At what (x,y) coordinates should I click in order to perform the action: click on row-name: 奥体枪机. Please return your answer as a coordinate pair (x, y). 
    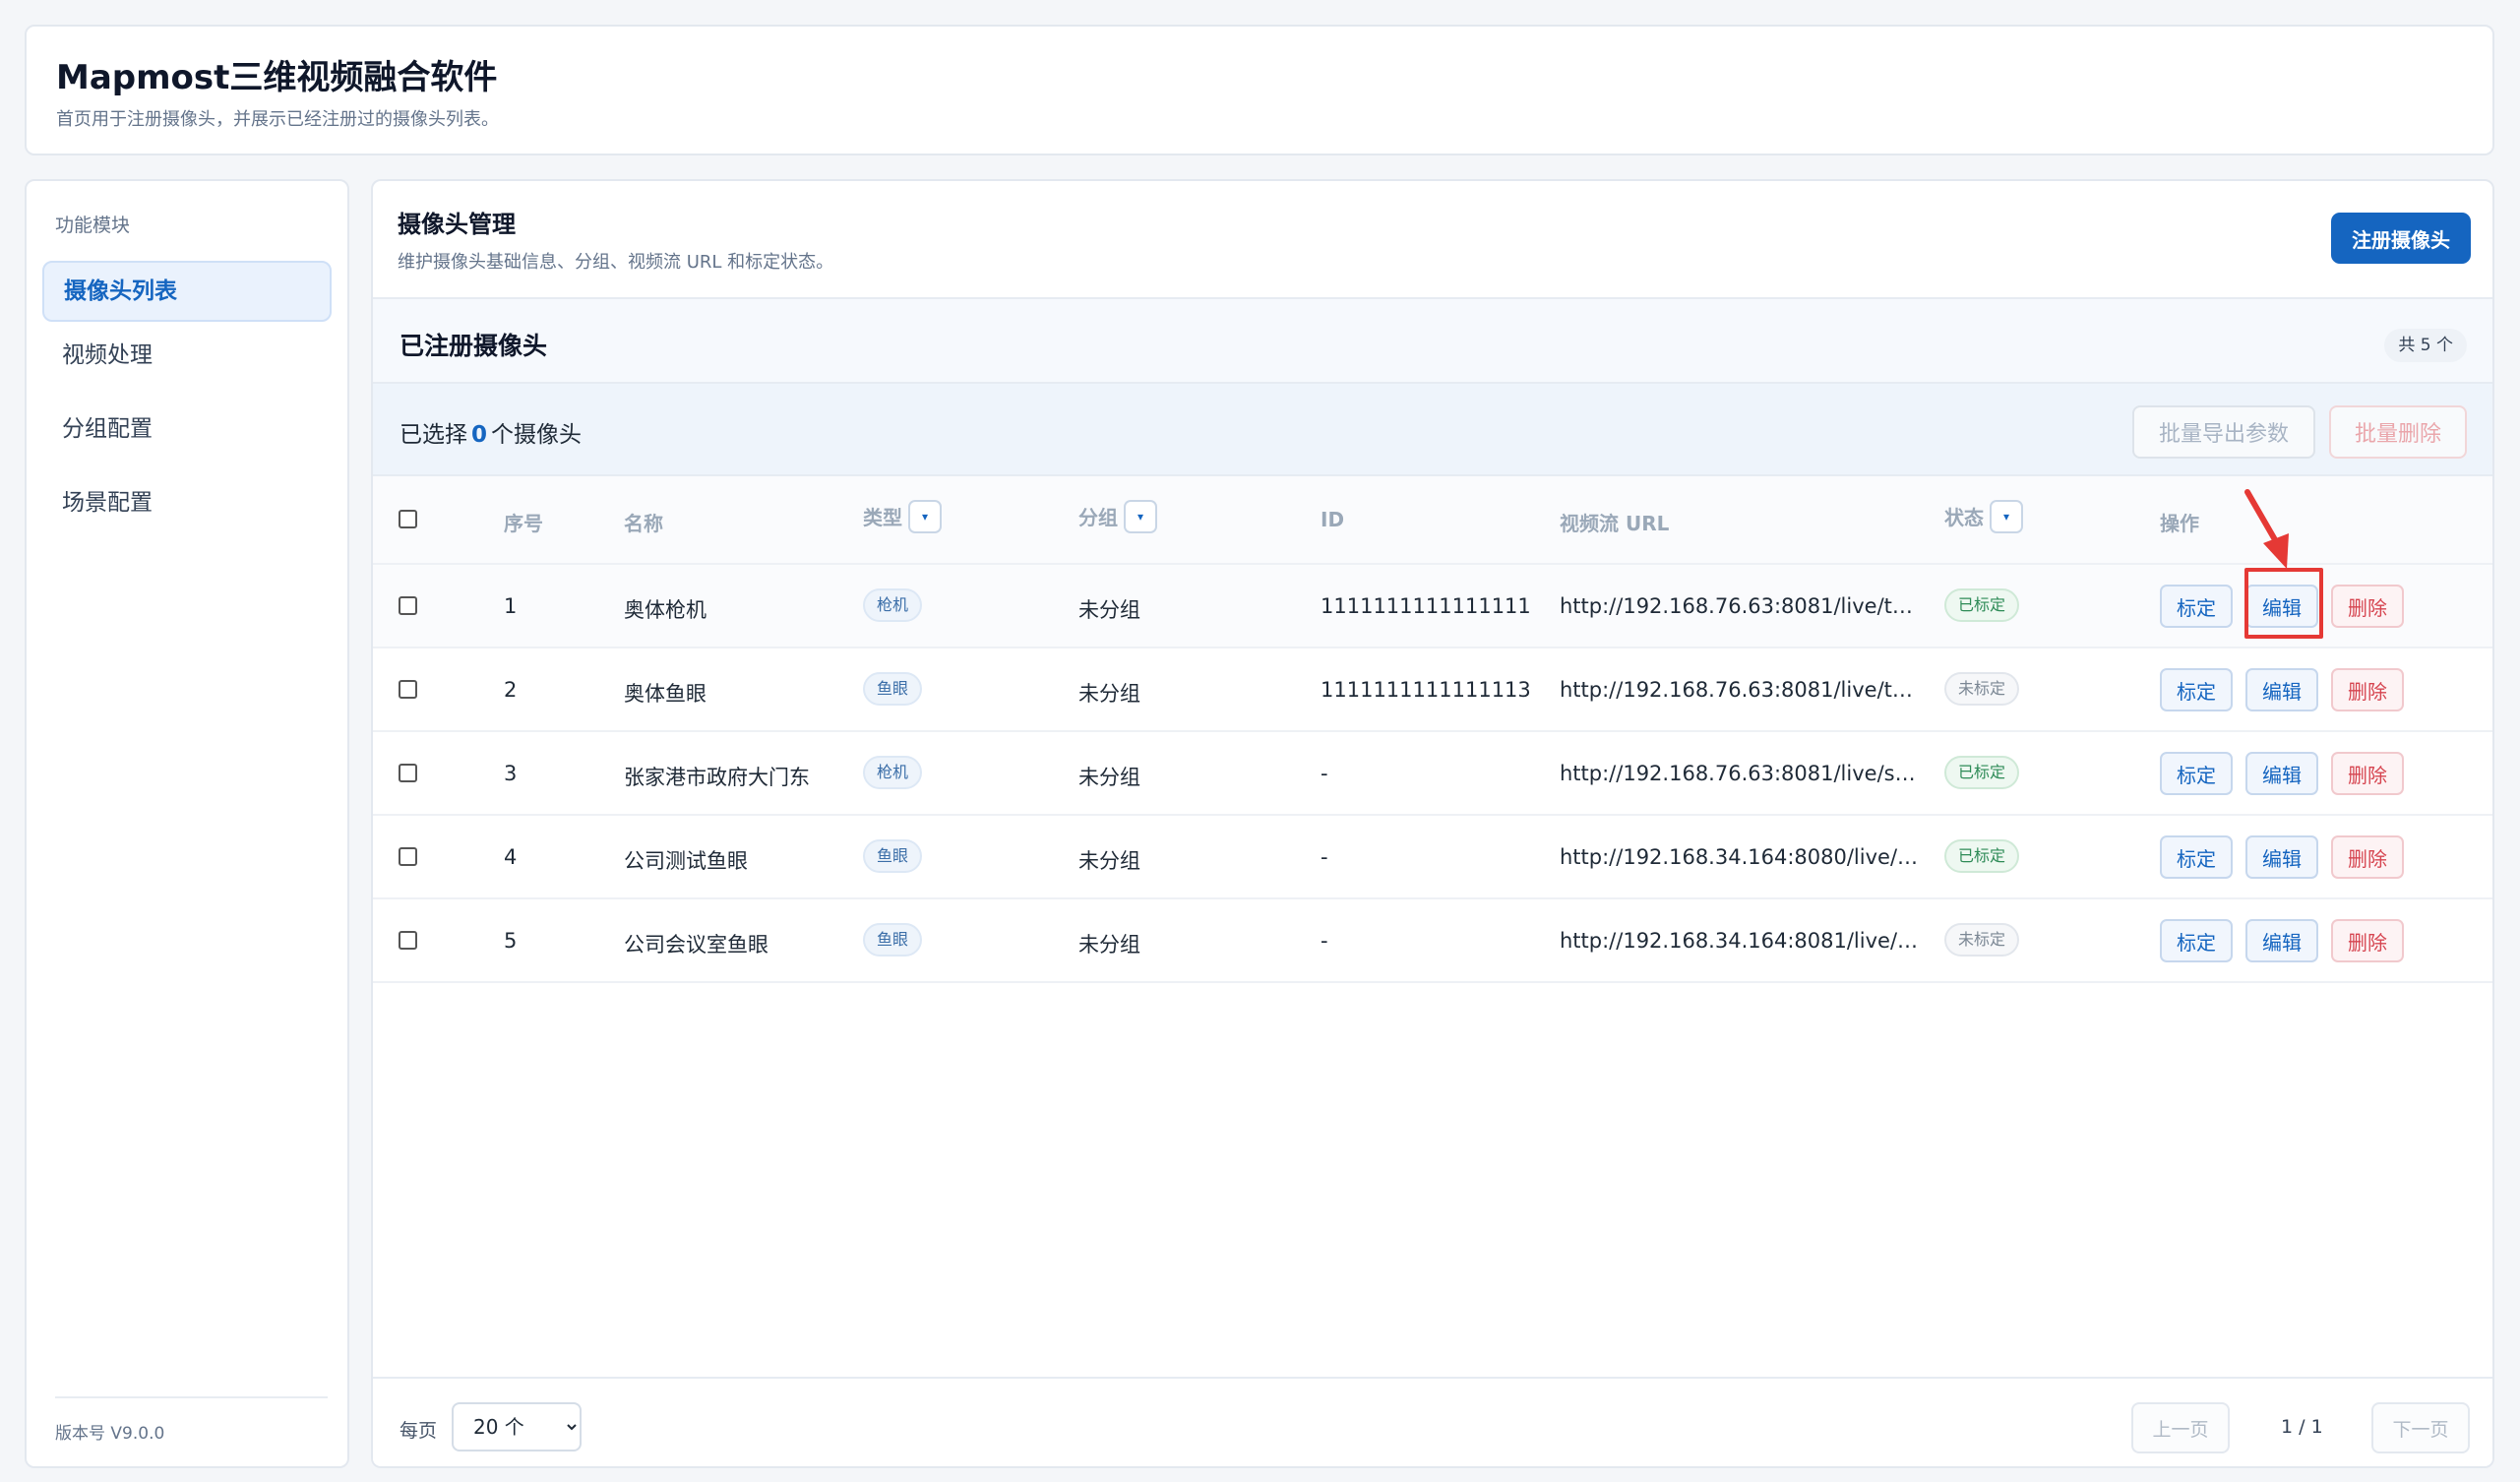
    Looking at the image, I should click on (665, 610).